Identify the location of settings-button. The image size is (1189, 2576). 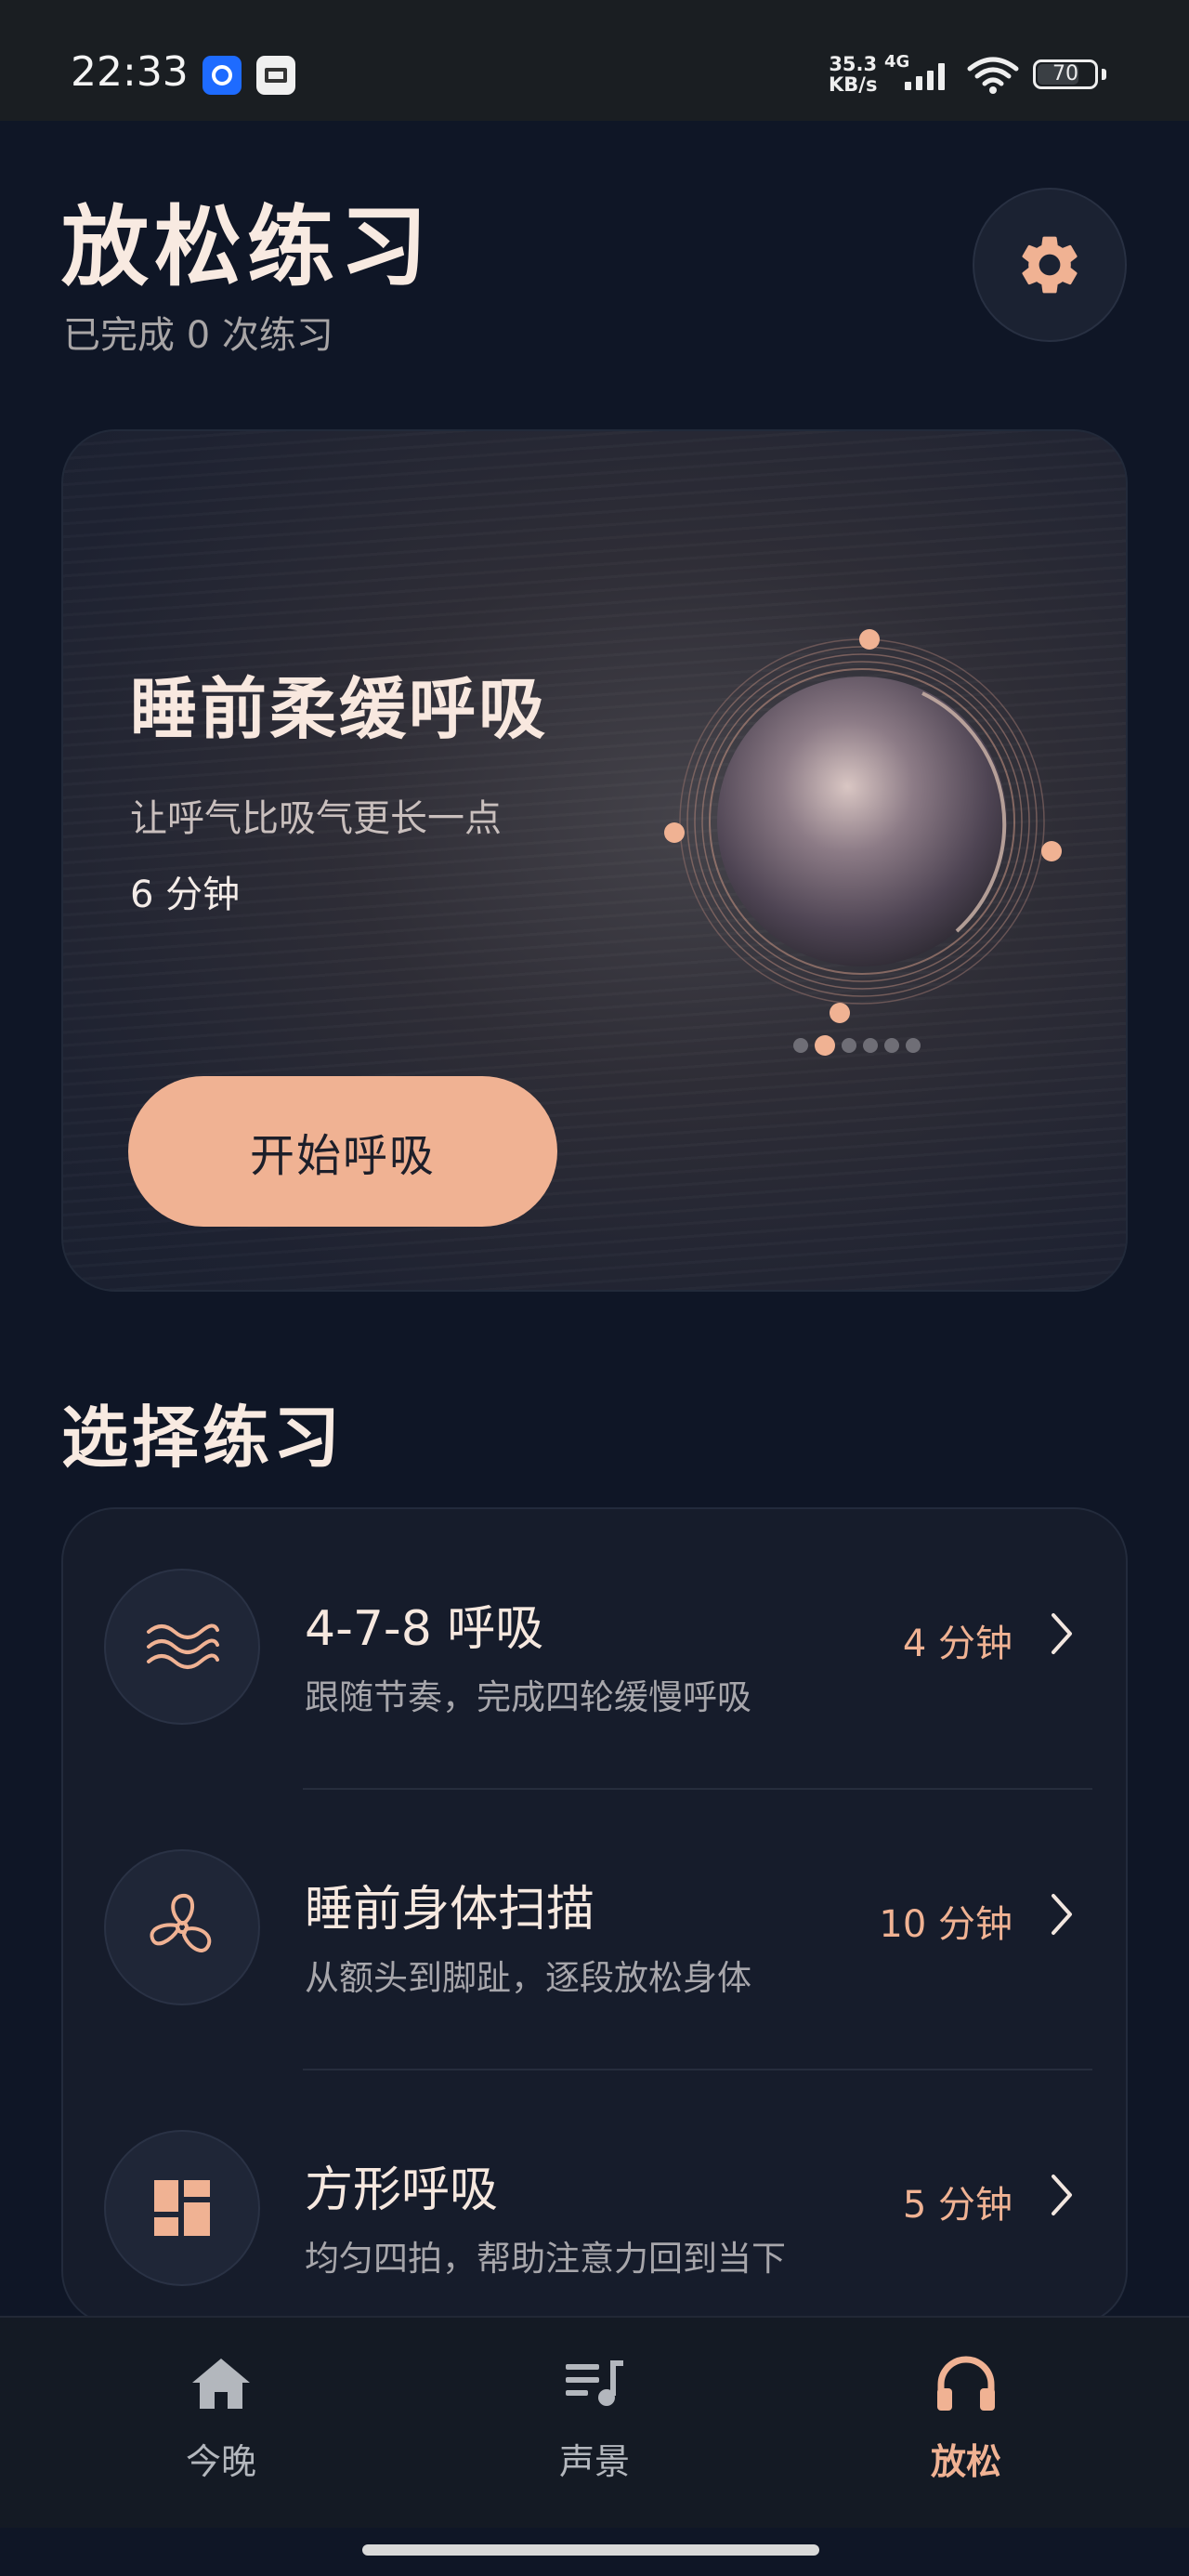
(1050, 265).